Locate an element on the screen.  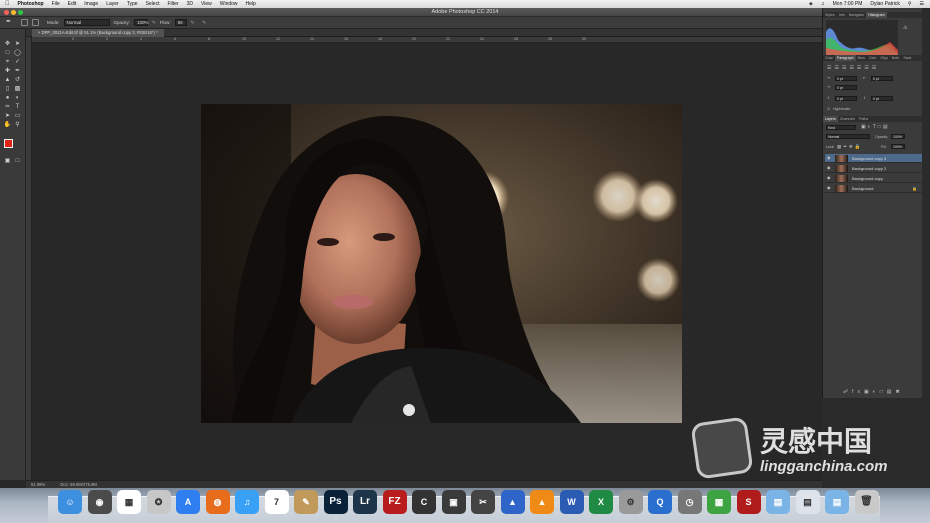
dock-app-icon: ✪ is located at coordinates (158, 502).